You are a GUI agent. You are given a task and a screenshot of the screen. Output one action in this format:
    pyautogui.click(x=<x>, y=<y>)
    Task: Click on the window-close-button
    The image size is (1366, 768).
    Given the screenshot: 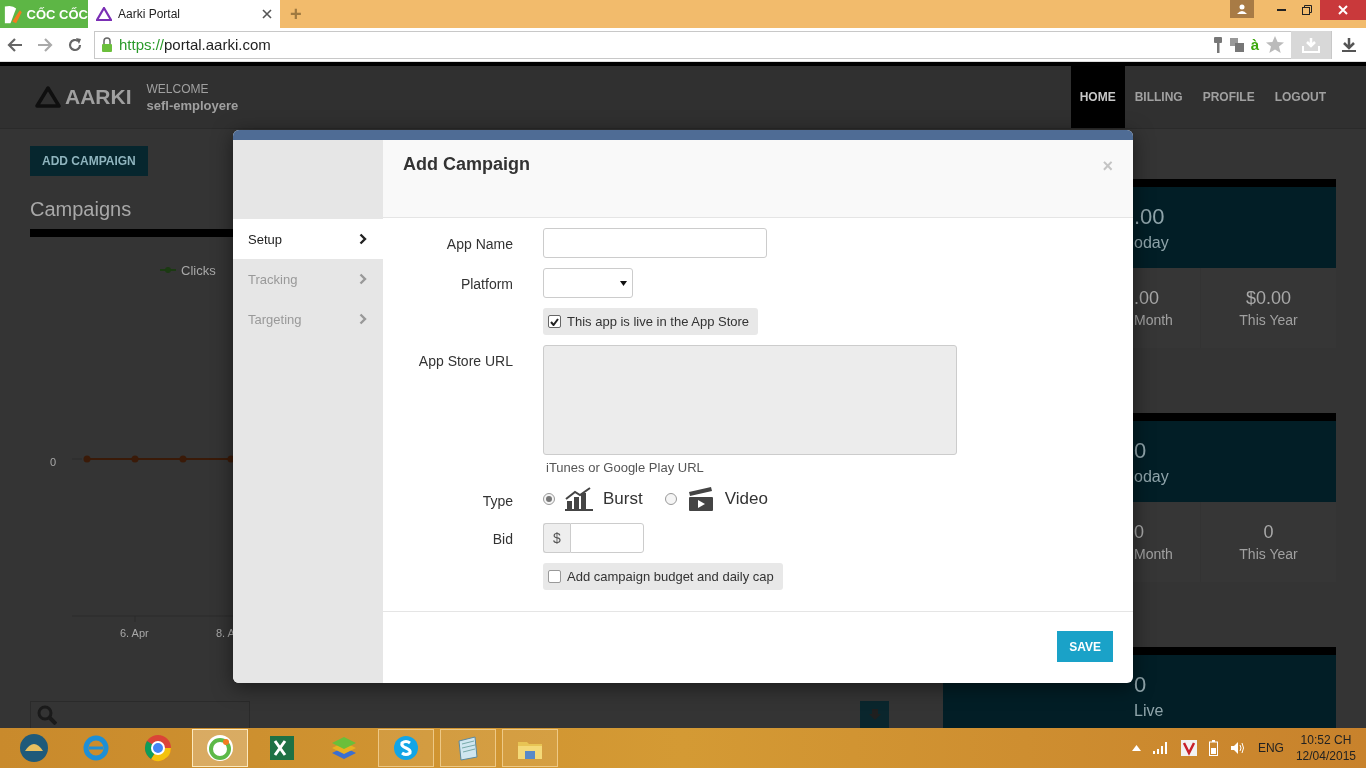 What is the action you would take?
    pyautogui.click(x=1343, y=10)
    